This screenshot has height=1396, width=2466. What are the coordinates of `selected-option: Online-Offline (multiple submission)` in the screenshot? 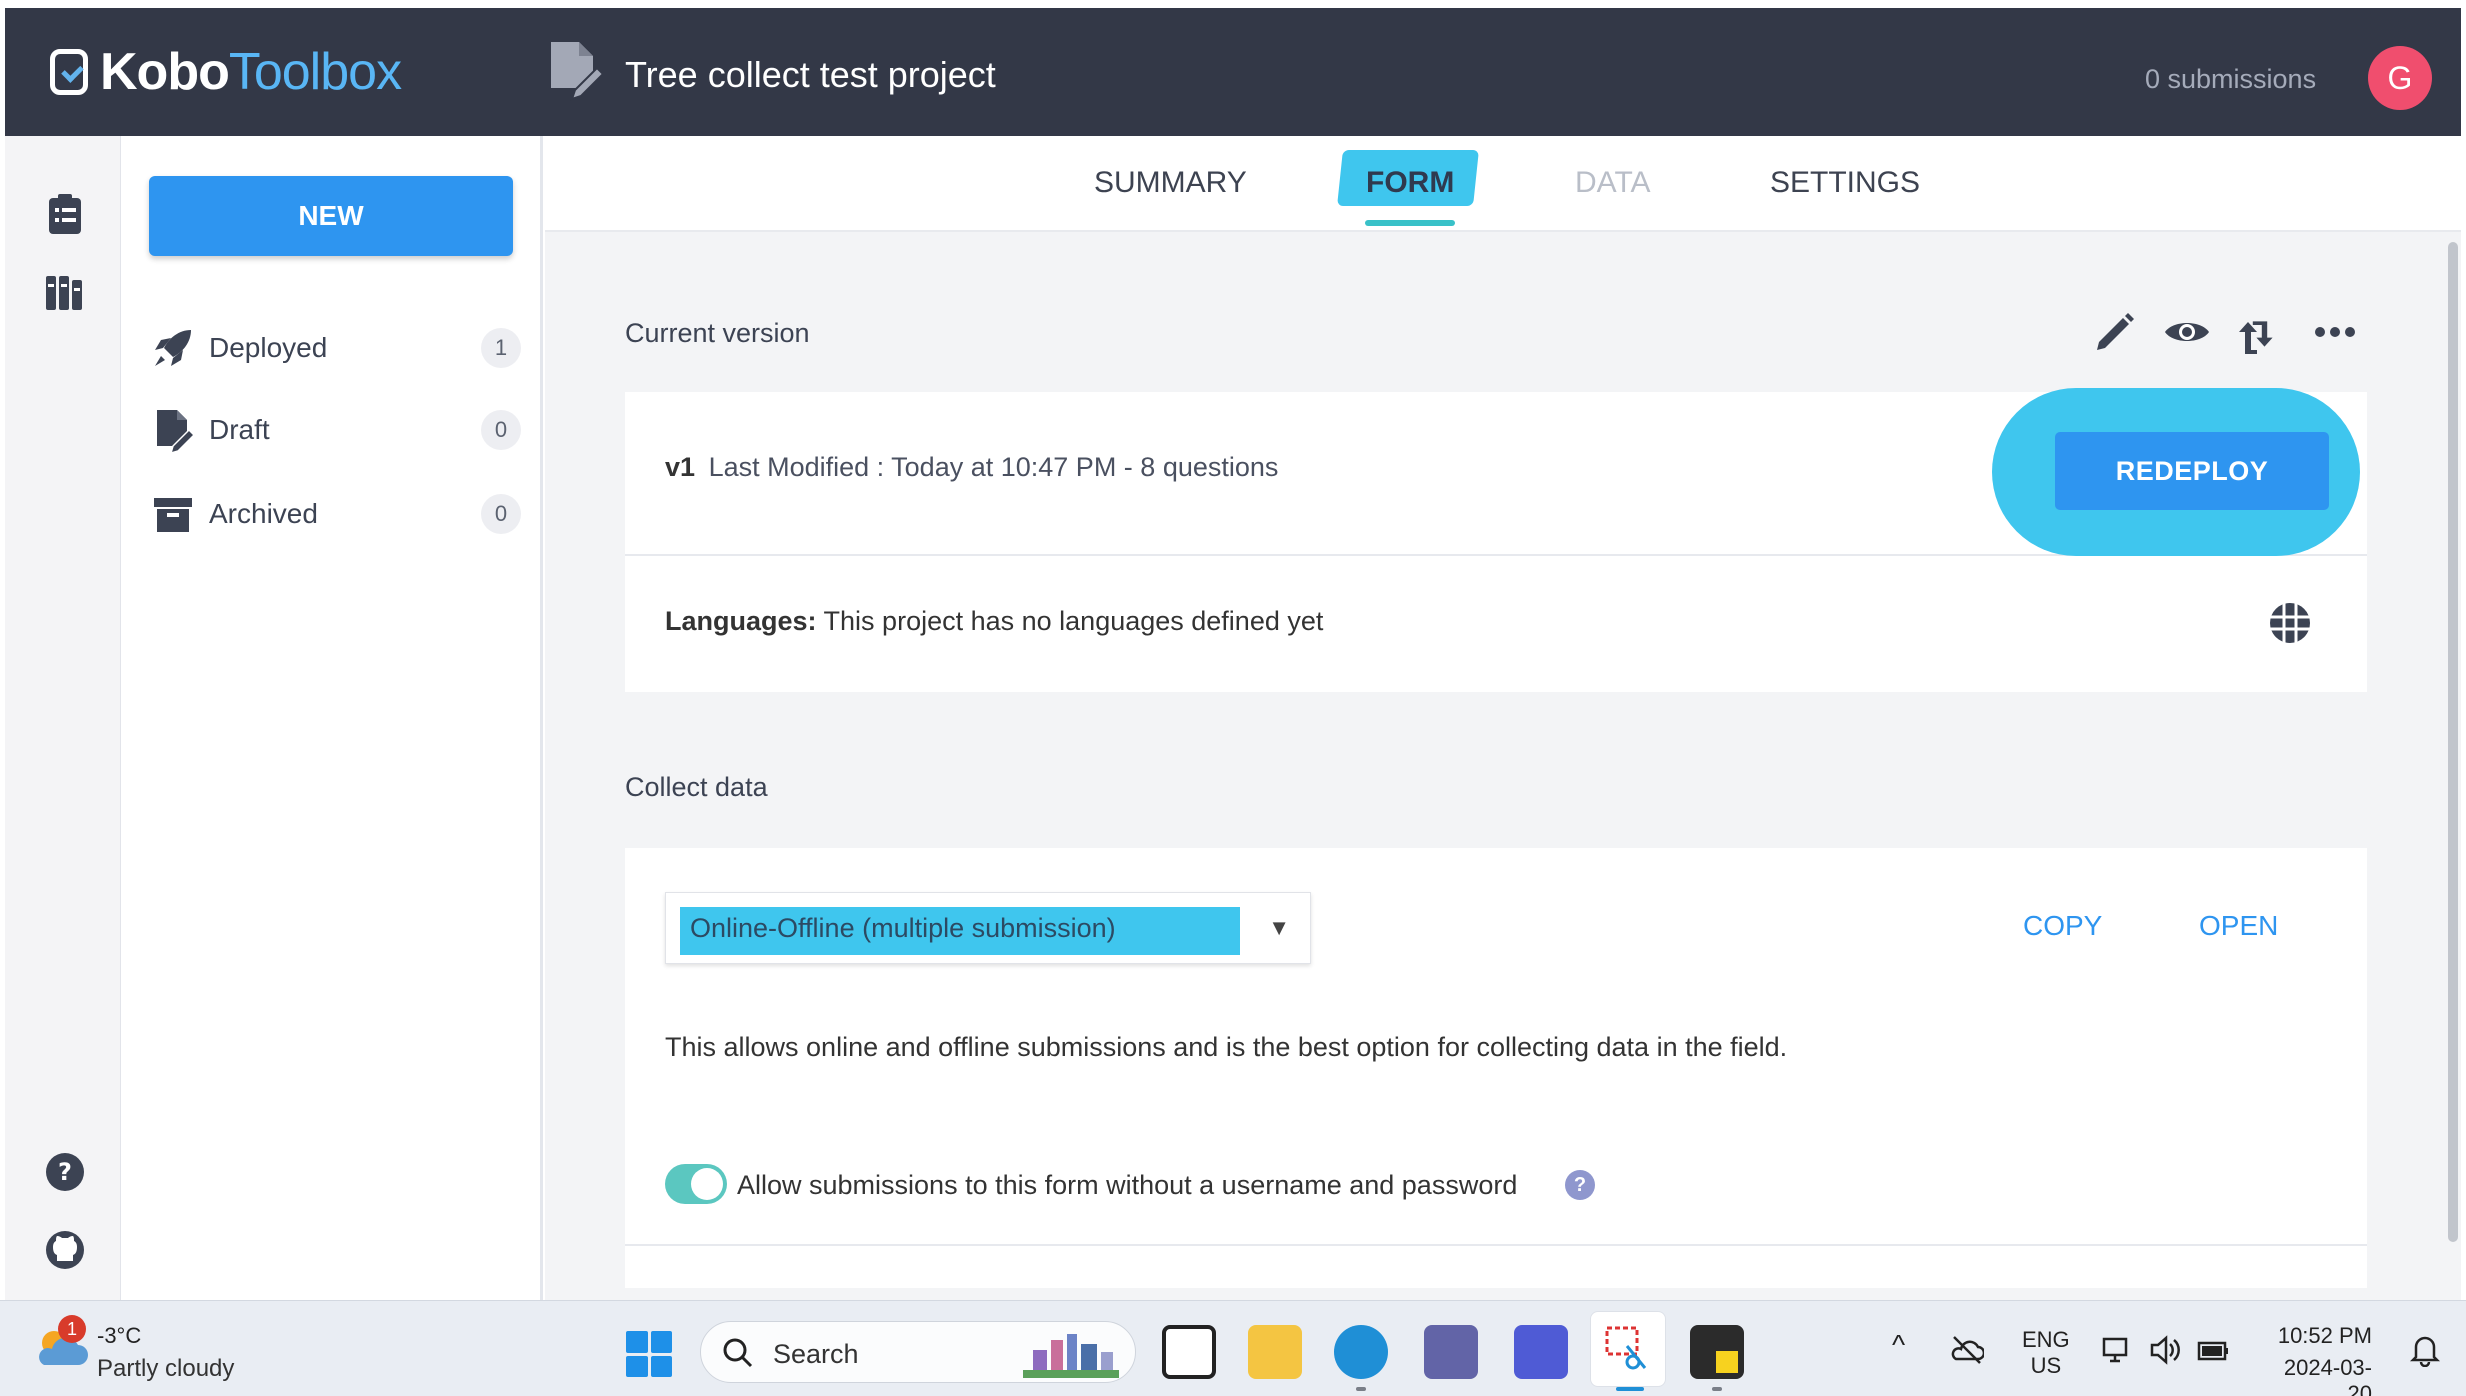 It's located at (903, 928).